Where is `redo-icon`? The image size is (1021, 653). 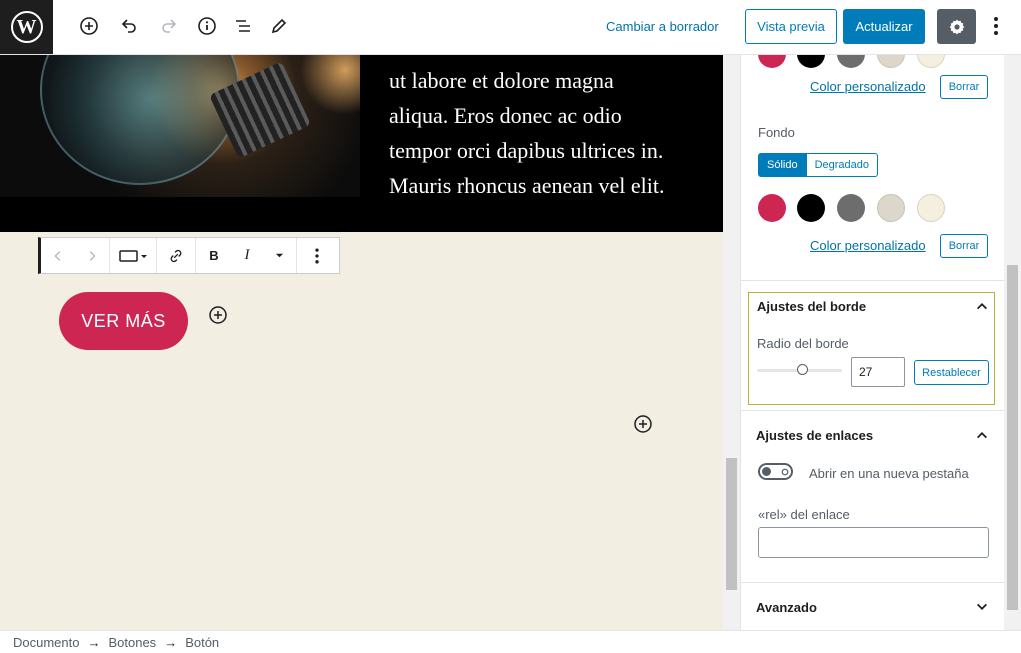 redo-icon is located at coordinates (169, 26).